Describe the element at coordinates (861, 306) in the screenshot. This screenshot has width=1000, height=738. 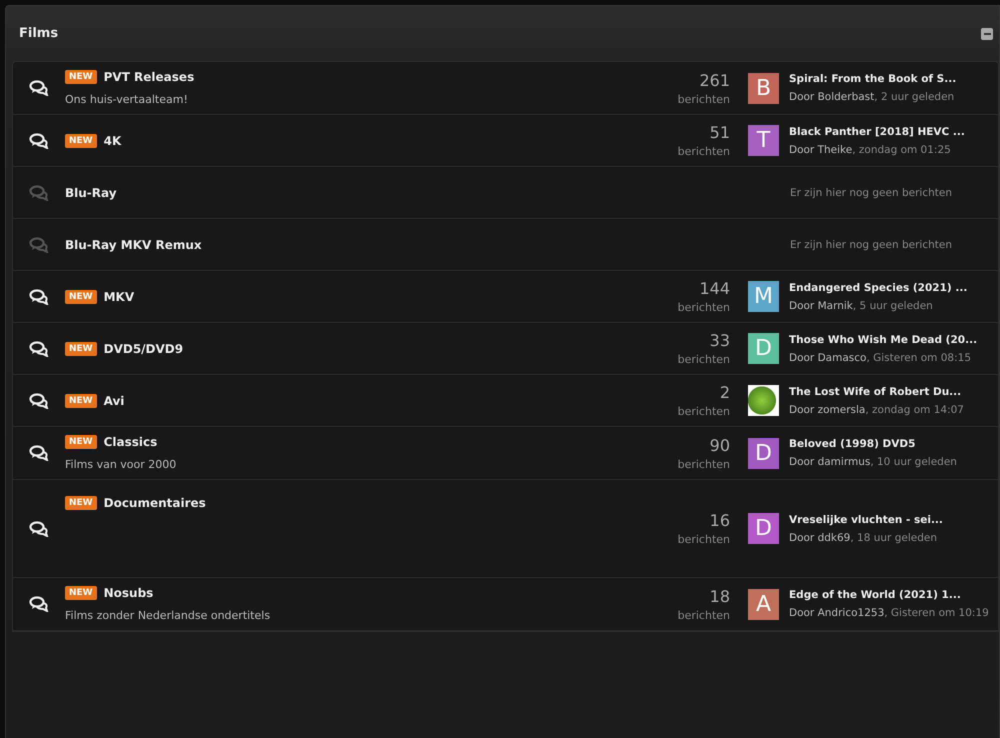
I see `last-post-meta: Door Marnik, 5 uur geleden` at that location.